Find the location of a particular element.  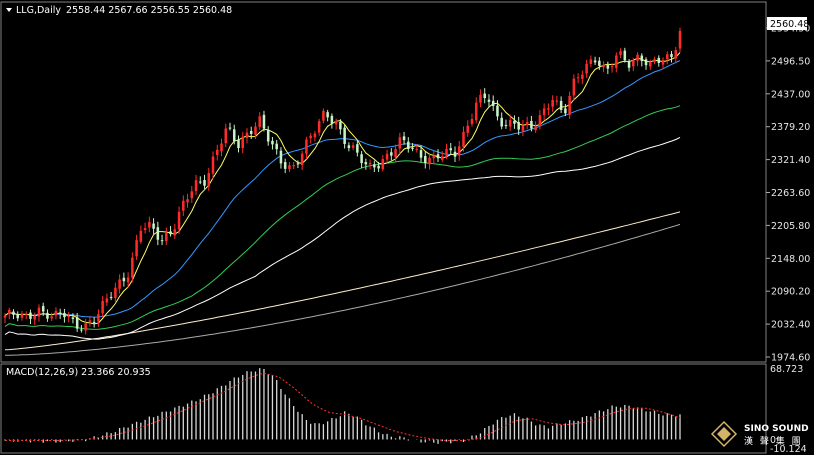

logo-chinese: 漢 聲 集 團 is located at coordinates (773, 441).